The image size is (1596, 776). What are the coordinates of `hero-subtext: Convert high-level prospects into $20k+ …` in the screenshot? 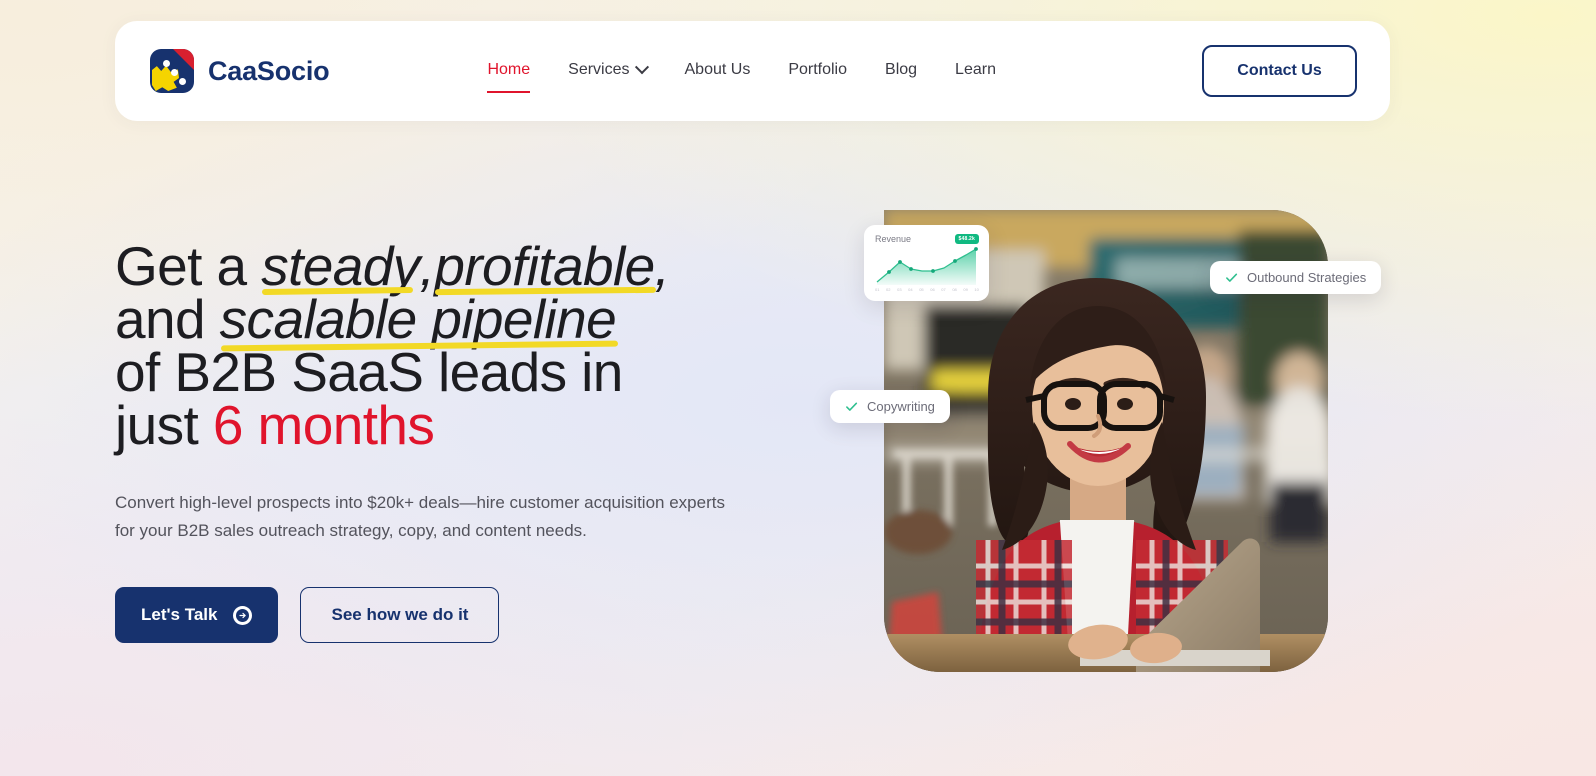 It's located at (420, 516).